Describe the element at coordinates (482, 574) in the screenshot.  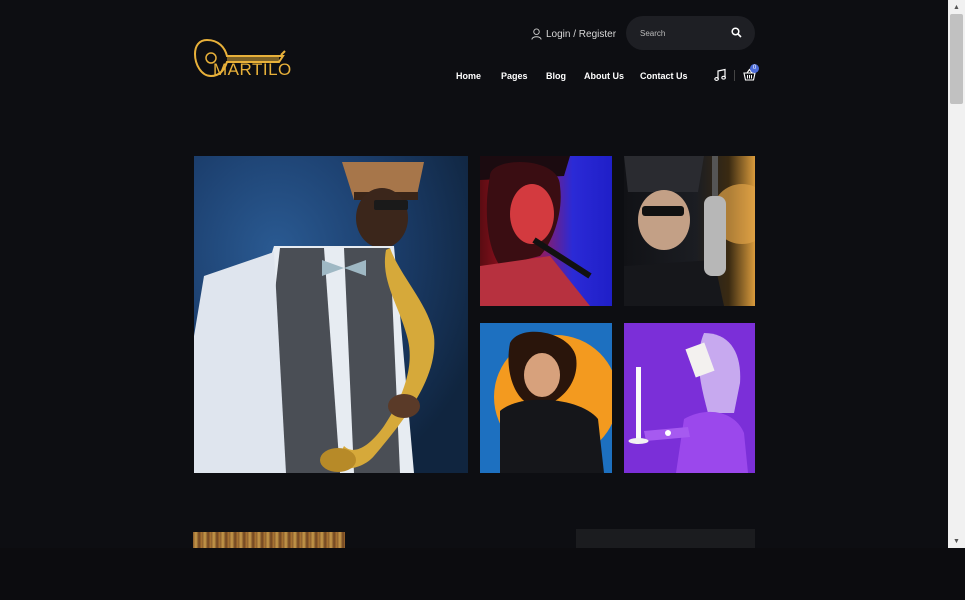
I see `bottom-area` at that location.